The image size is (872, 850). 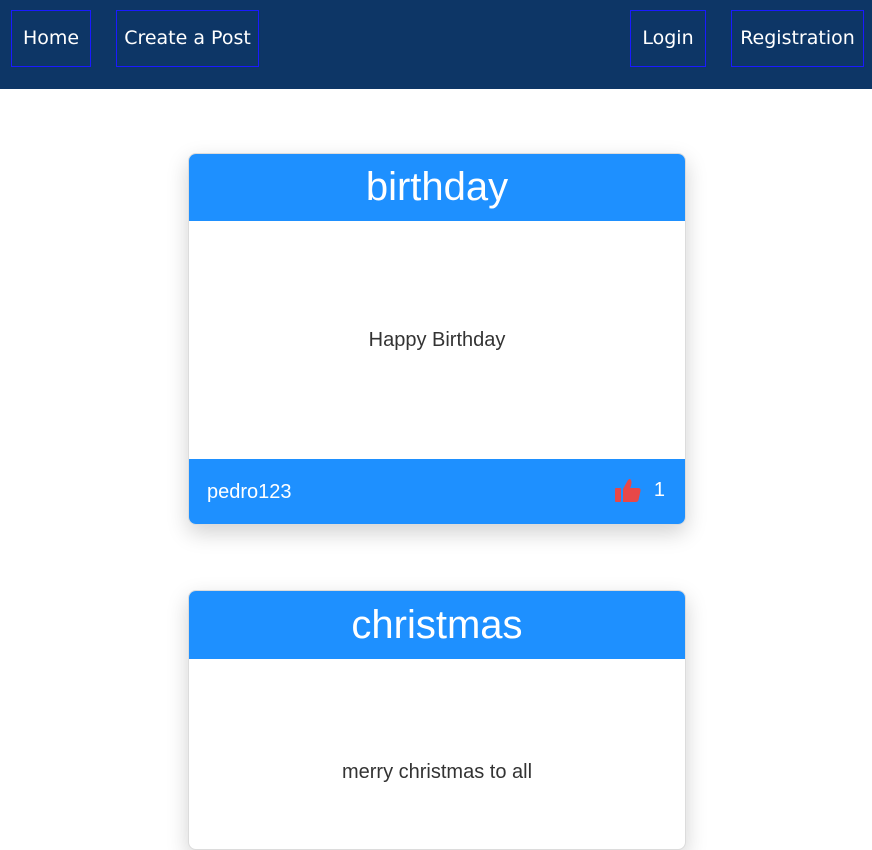 What do you see at coordinates (437, 491) in the screenshot?
I see `post-footer: pedro123 1` at bounding box center [437, 491].